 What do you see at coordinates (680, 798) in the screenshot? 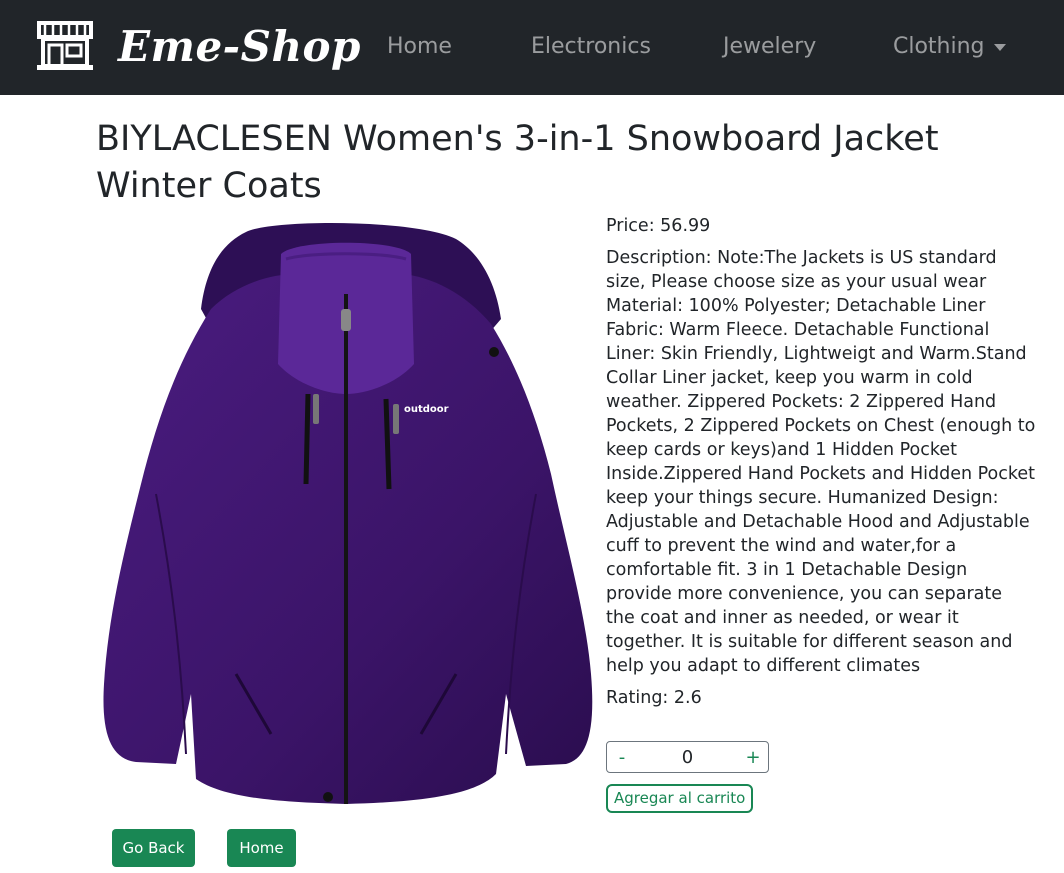
I see `add-to-cart-button: Agregar al carrito` at bounding box center [680, 798].